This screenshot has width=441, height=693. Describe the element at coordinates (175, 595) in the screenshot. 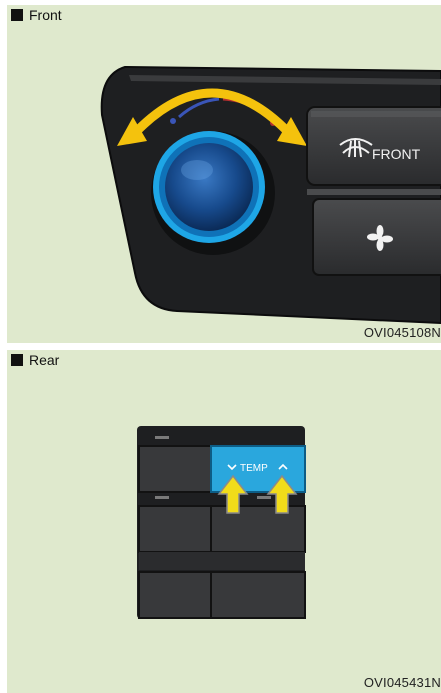

I see `rear-button-bottom-left` at that location.